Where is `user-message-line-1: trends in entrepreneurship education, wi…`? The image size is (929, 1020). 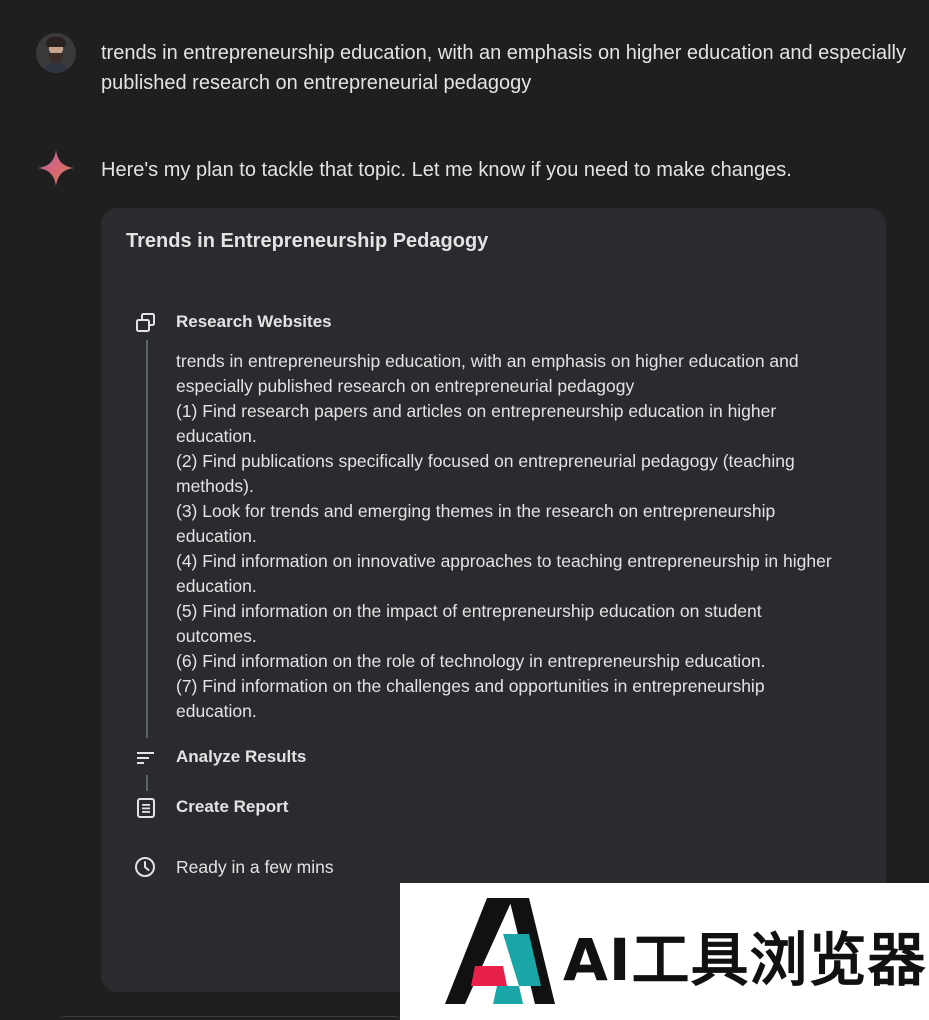 user-message-line-1: trends in entrepreneurship education, wi… is located at coordinates (503, 53).